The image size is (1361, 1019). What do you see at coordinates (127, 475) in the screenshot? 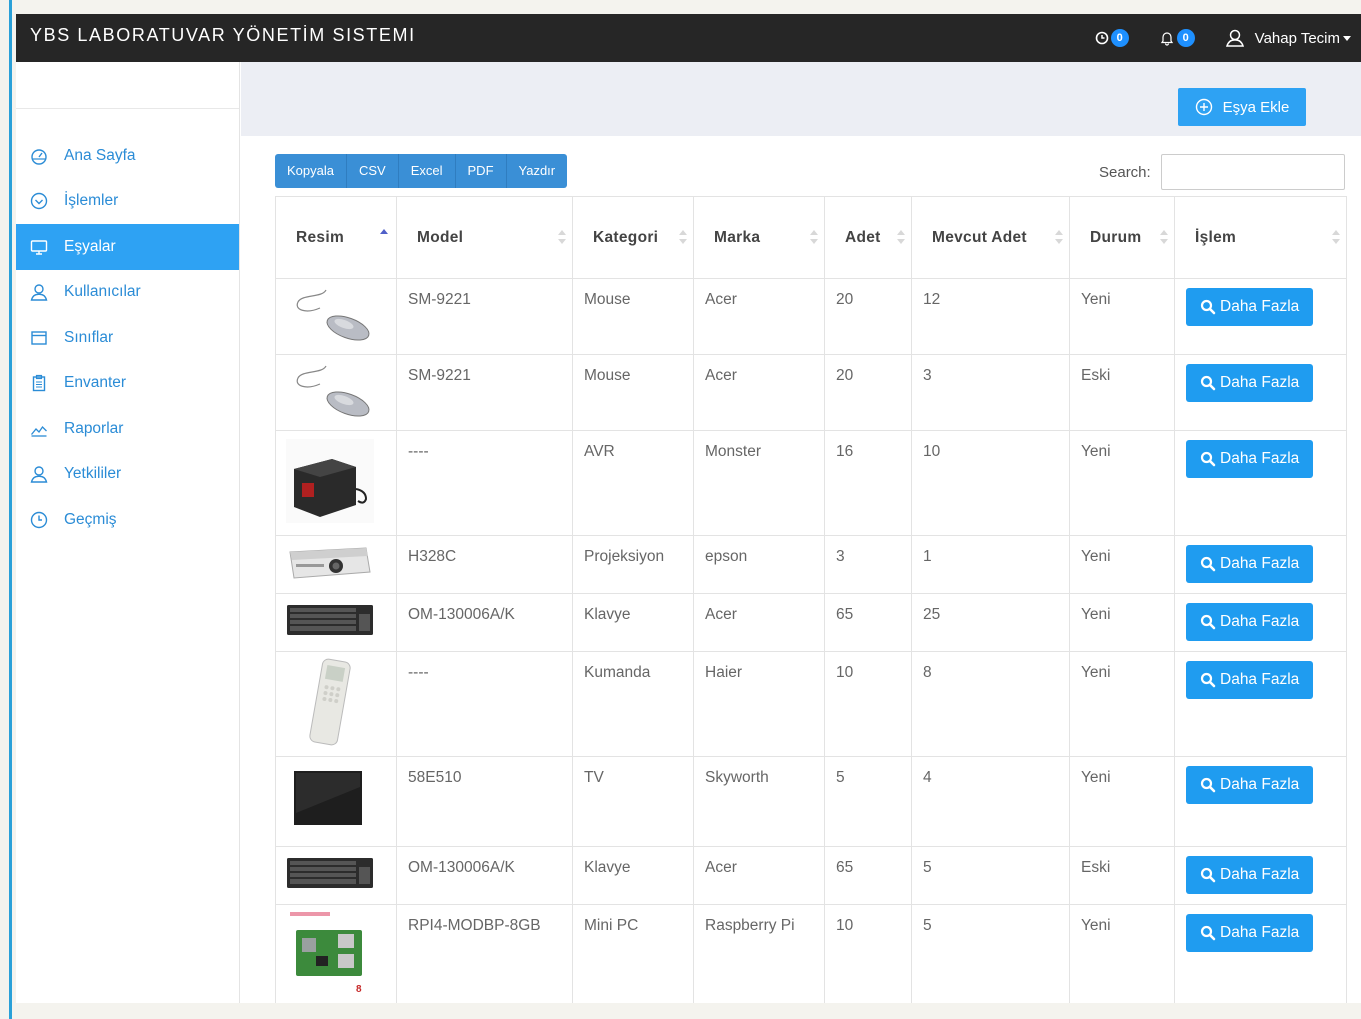
I see `sidebar-item: Yetkililer` at bounding box center [127, 475].